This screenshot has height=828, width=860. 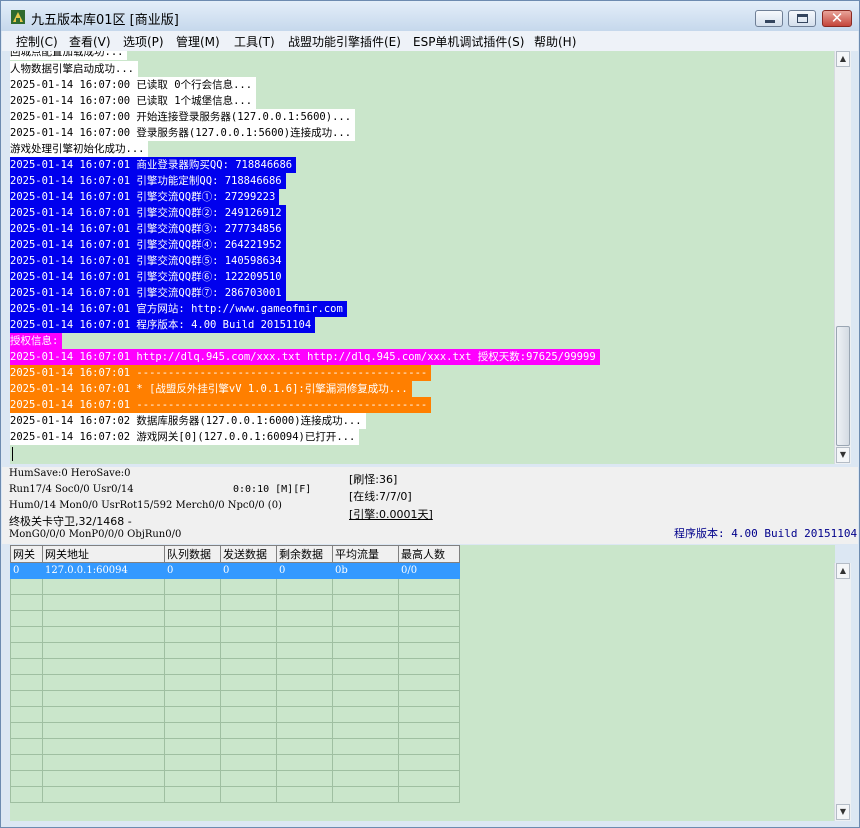 I want to click on grid-scrollbar: ▲ ▼, so click(x=842, y=692).